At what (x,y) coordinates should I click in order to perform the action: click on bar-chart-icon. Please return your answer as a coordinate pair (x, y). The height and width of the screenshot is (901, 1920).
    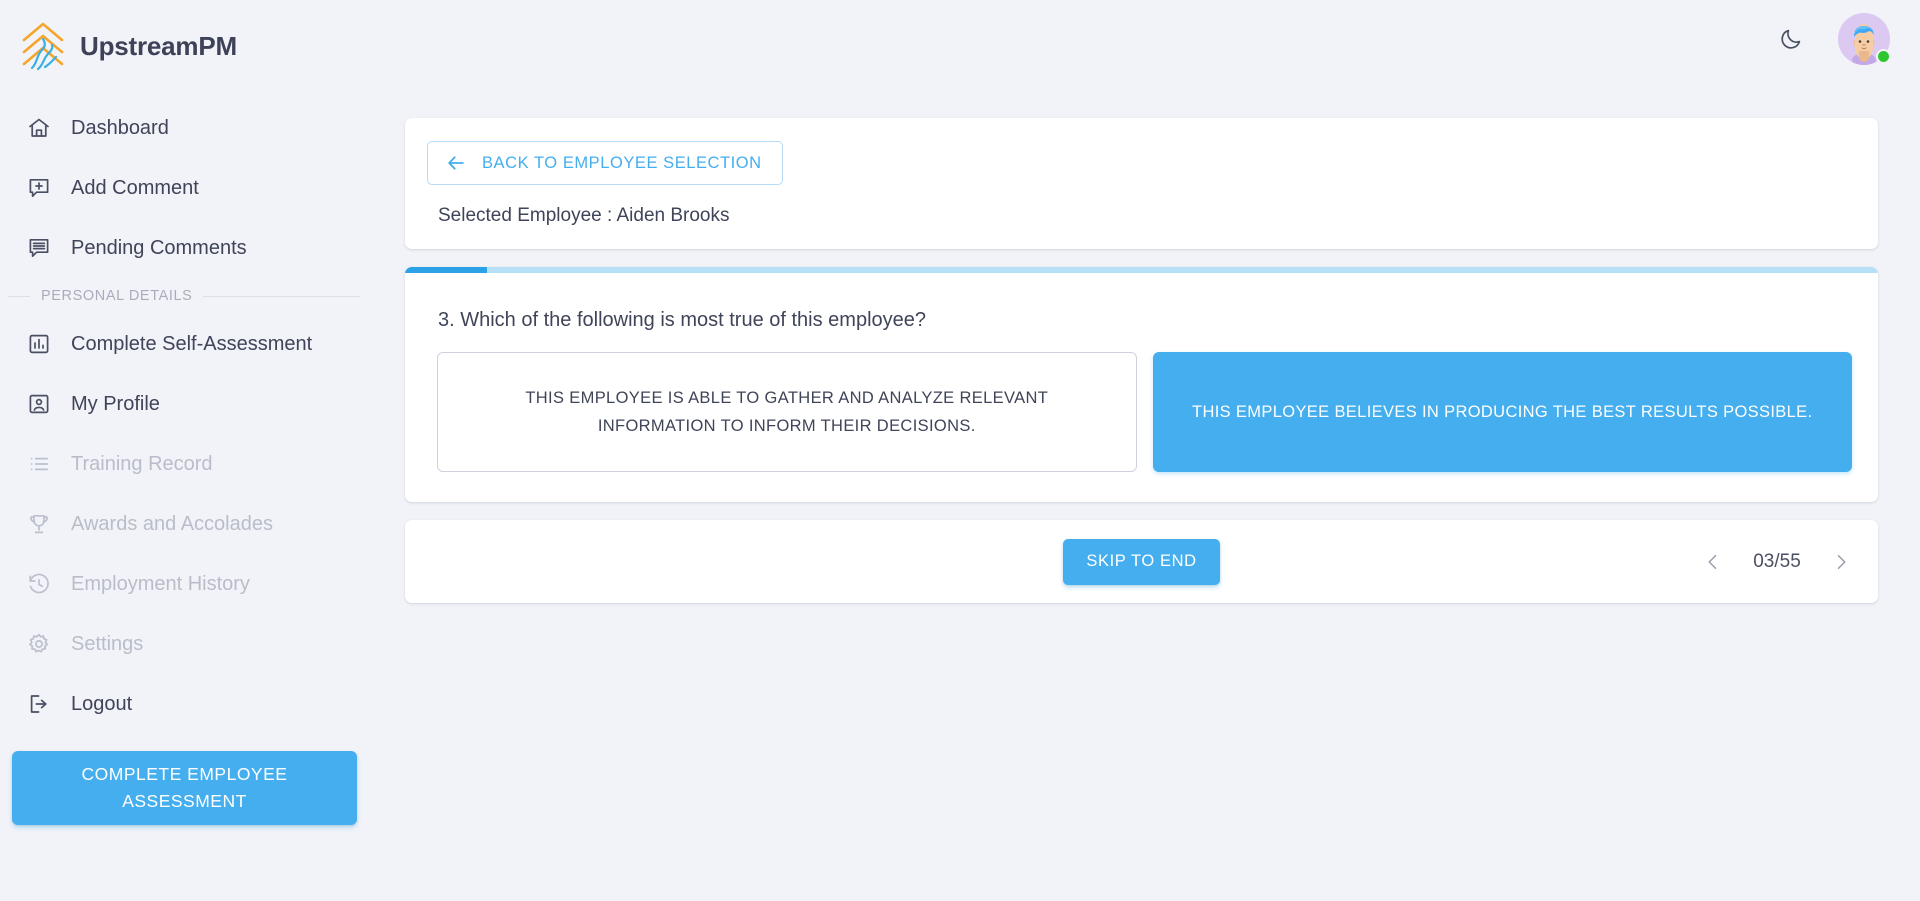
    Looking at the image, I should click on (39, 344).